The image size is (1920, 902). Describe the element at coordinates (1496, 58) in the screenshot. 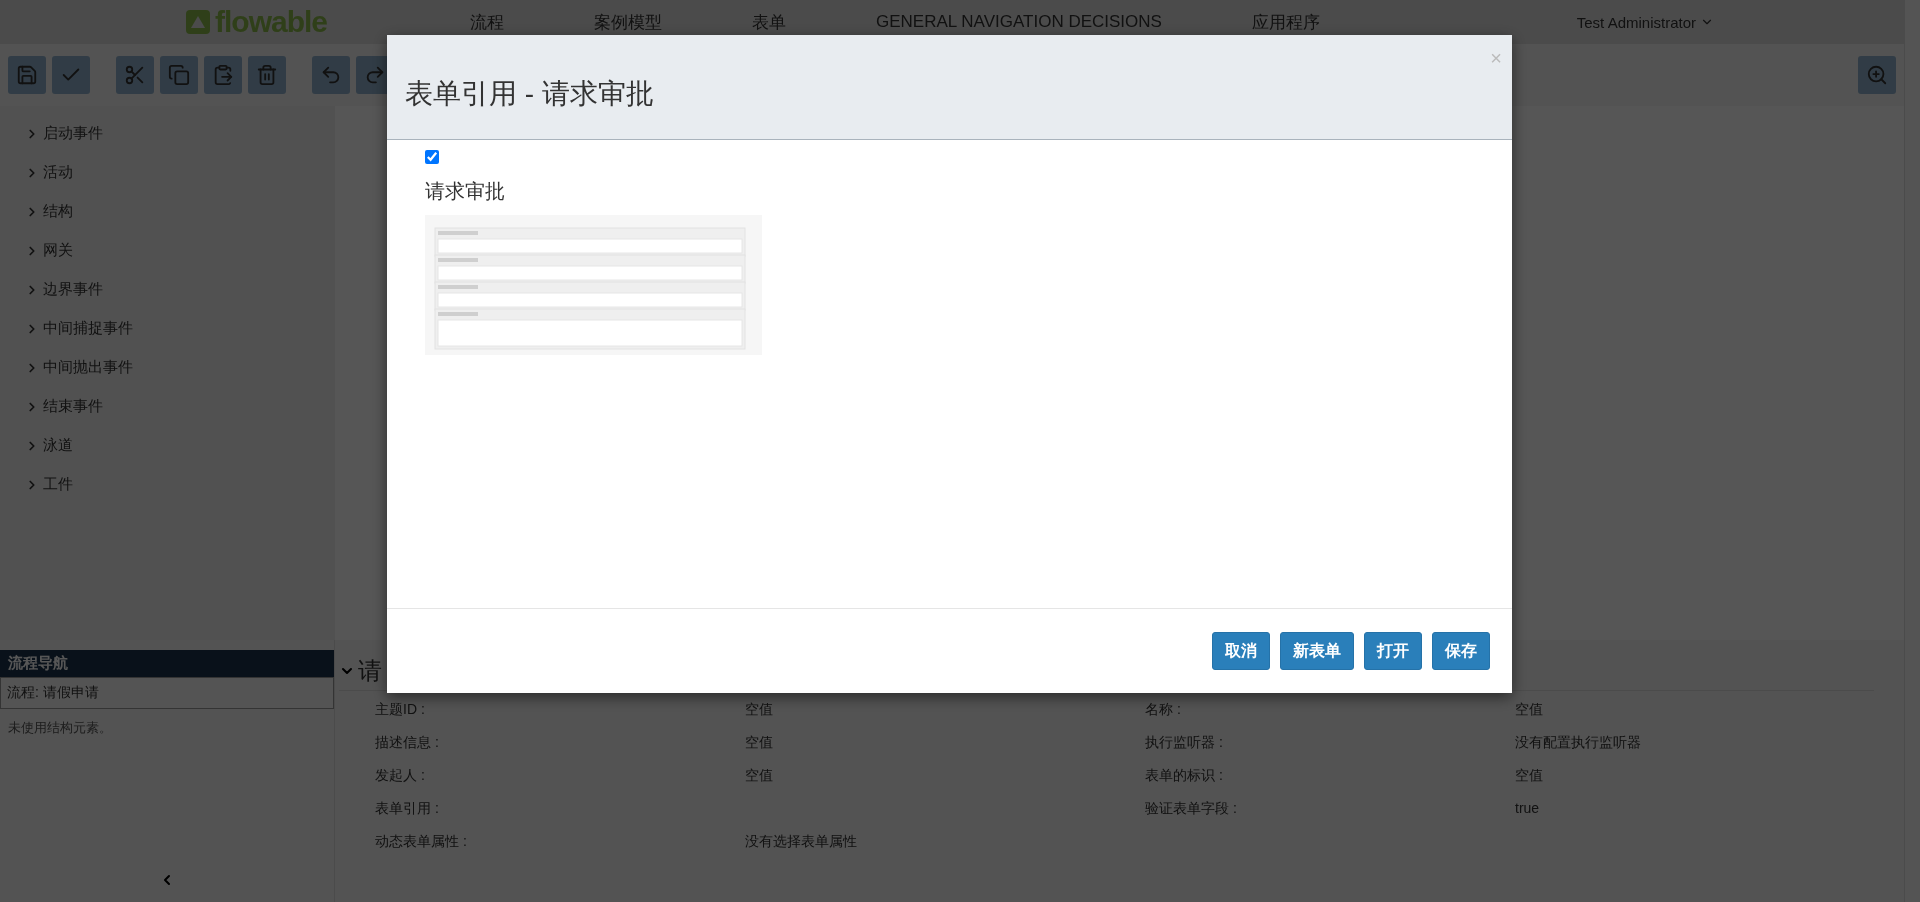

I see `close-button: ×` at that location.